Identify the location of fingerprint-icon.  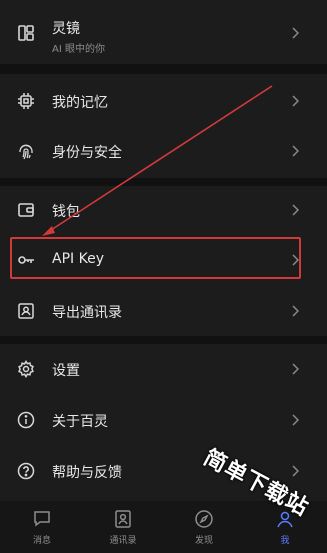
(26, 151).